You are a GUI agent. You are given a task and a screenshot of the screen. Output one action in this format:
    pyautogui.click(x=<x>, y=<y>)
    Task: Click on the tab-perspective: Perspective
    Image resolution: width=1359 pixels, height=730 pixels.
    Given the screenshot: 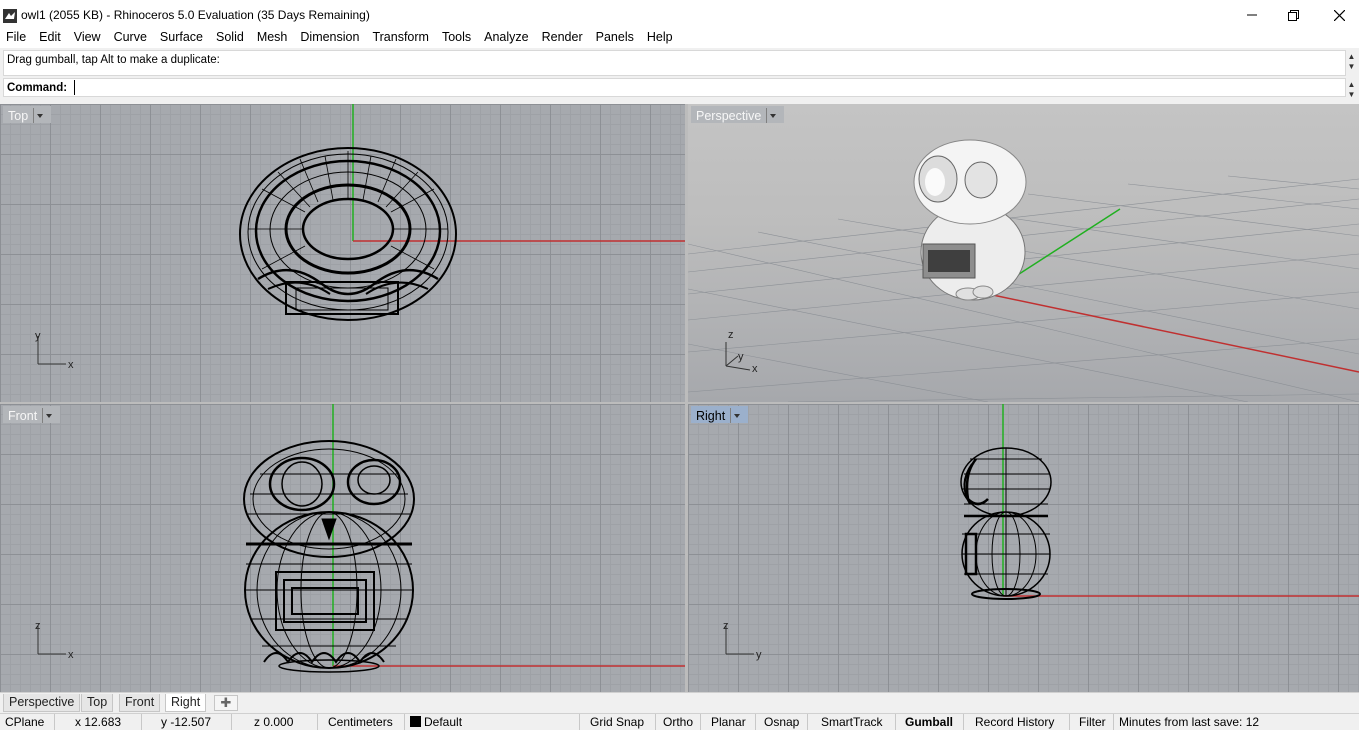 What is the action you would take?
    pyautogui.click(x=42, y=703)
    